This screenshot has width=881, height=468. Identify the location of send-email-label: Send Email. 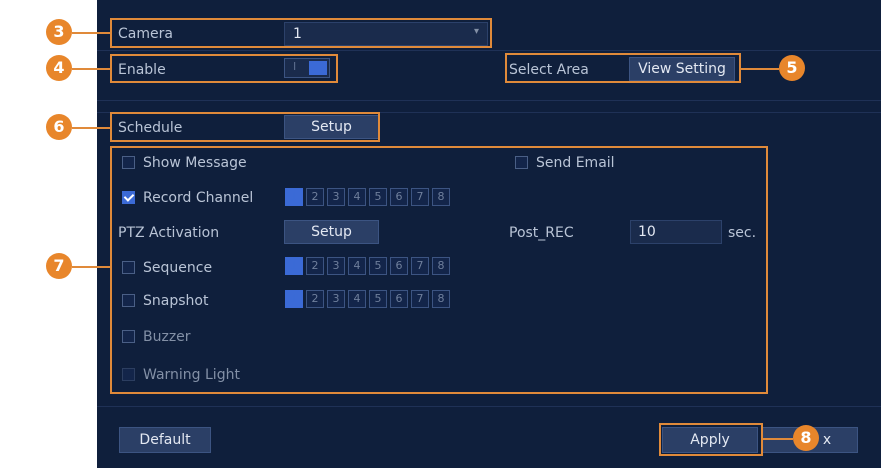
(575, 163).